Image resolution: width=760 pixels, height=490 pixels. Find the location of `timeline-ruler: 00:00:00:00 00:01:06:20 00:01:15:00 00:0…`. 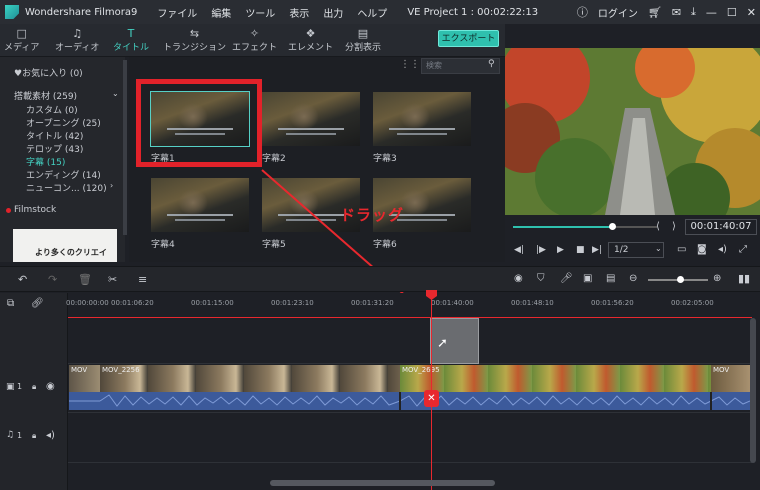

timeline-ruler: 00:00:00:00 00:01:06:20 00:01:15:00 00:0… is located at coordinates (413, 305).